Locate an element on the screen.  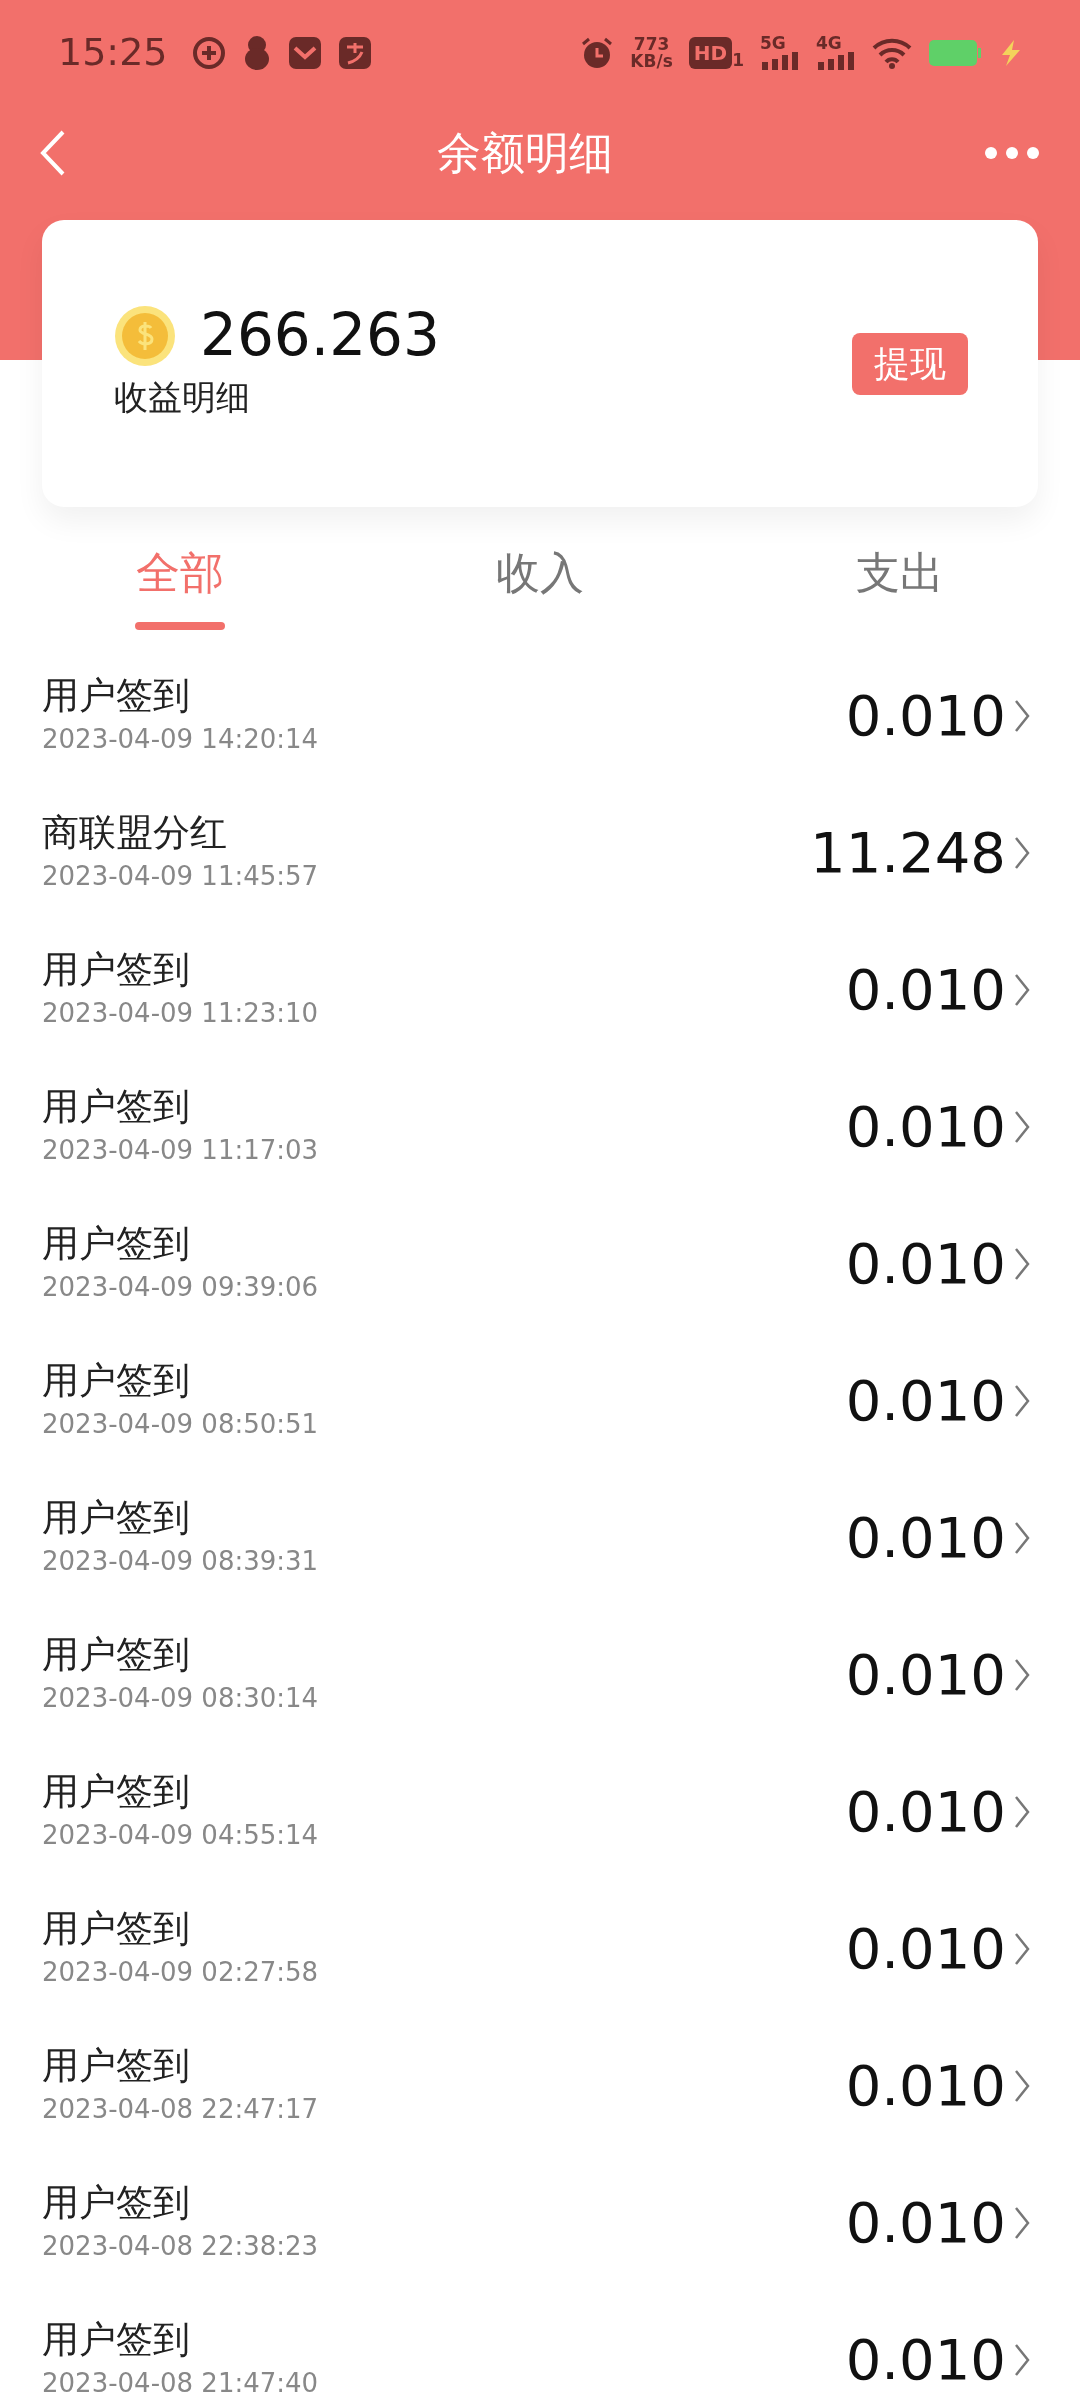
sim-number: 1 is located at coordinates (738, 60).